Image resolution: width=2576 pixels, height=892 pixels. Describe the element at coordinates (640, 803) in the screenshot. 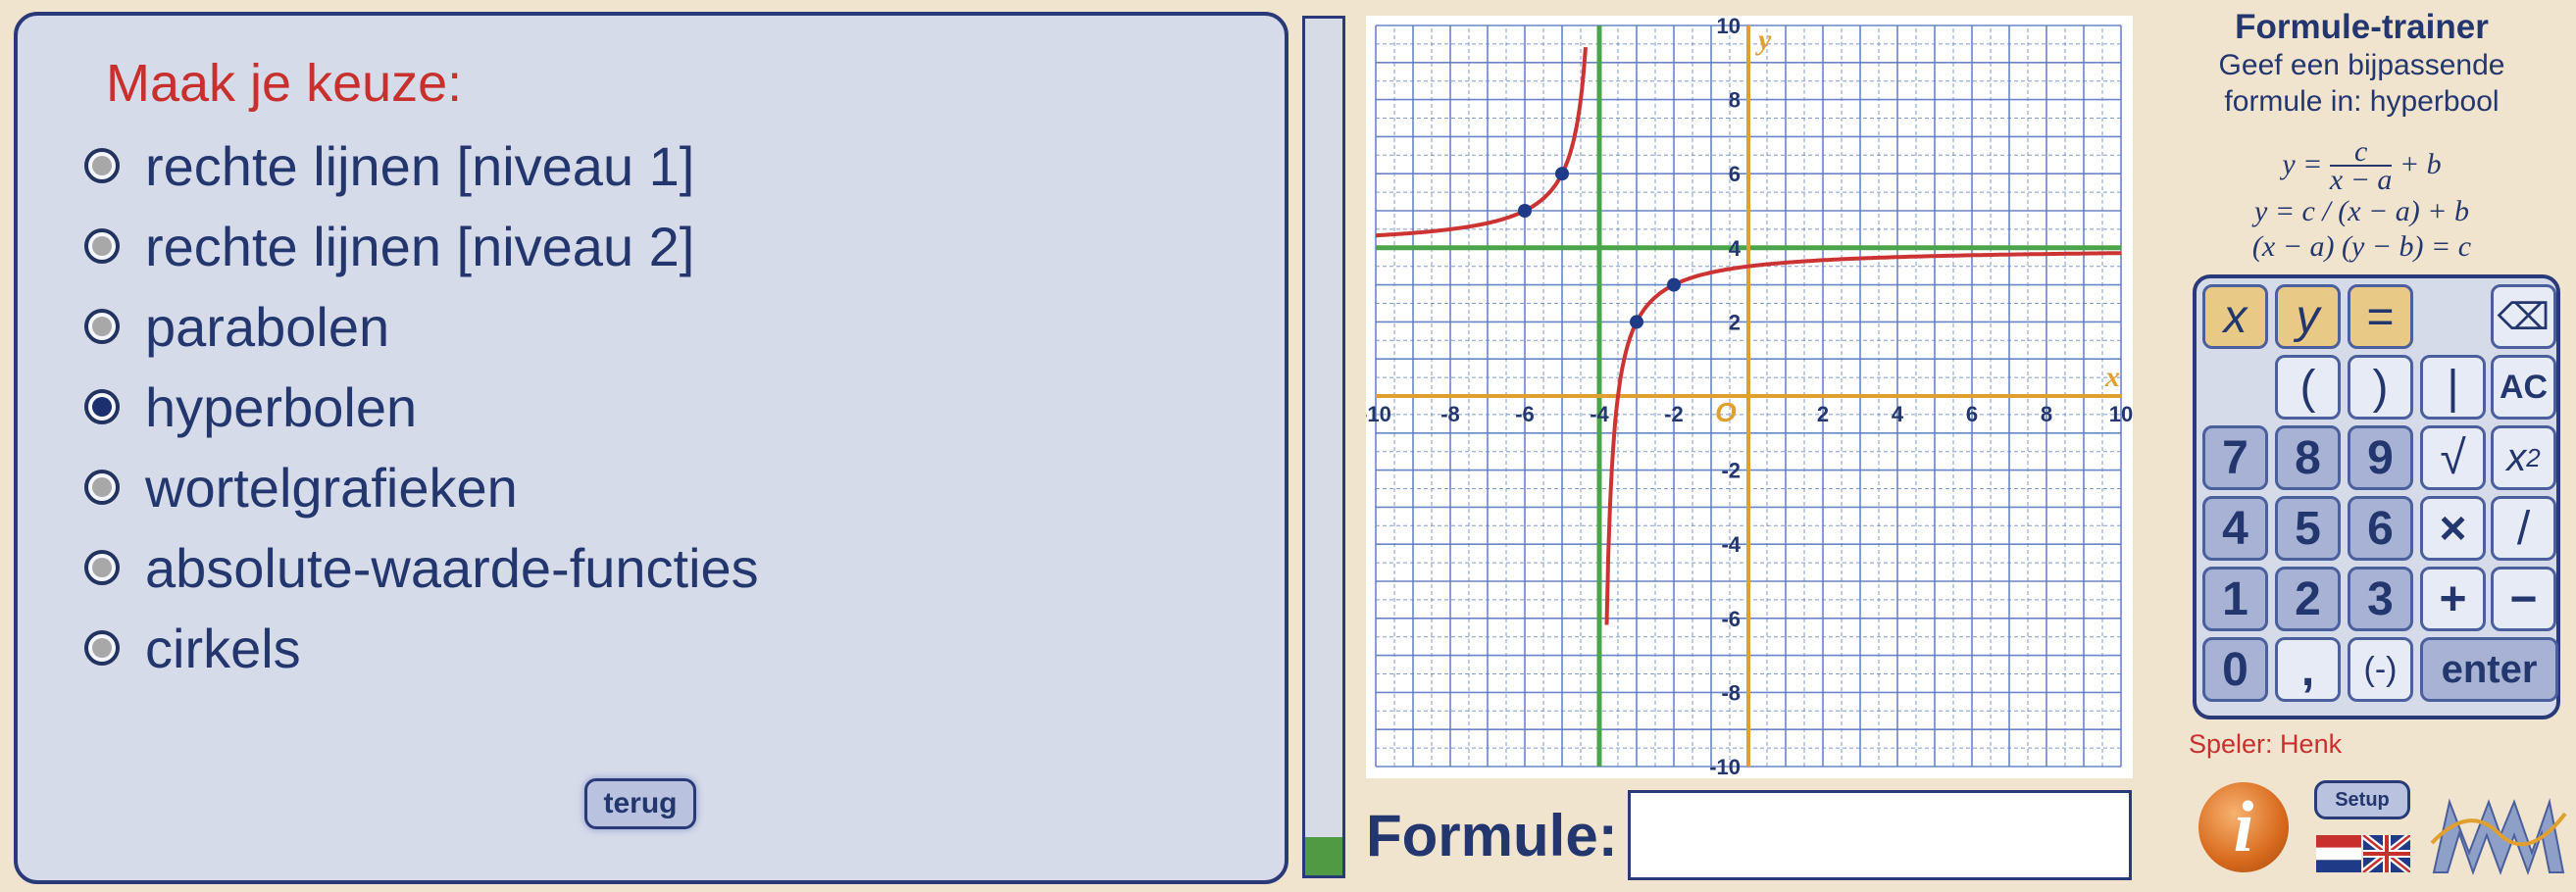

I see `back-button: terug` at that location.